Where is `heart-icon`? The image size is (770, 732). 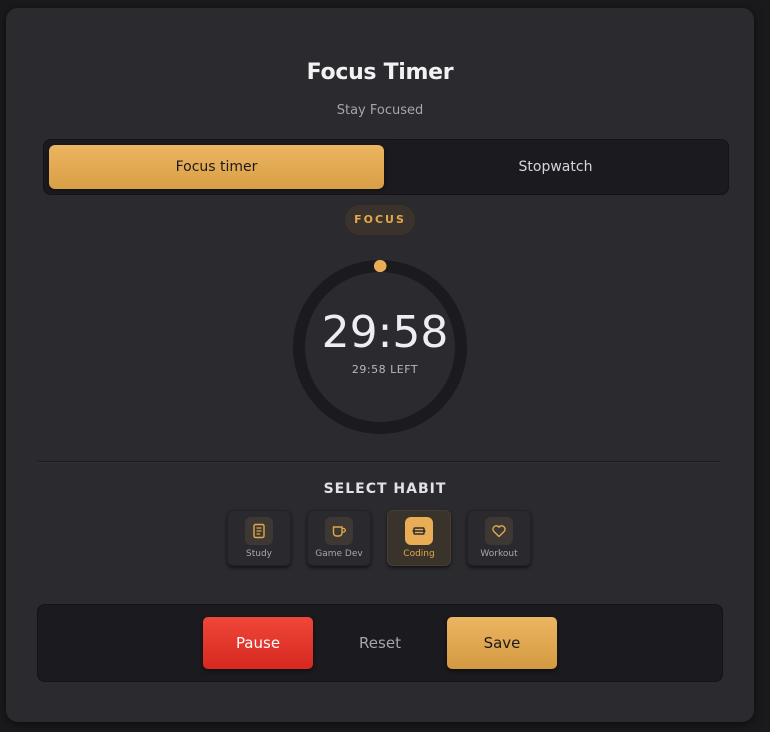
heart-icon is located at coordinates (499, 531).